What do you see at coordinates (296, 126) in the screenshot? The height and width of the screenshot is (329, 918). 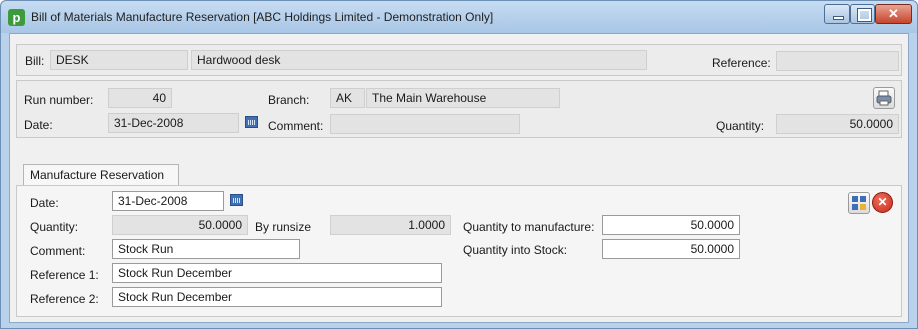 I see `comment-label: Comment:` at bounding box center [296, 126].